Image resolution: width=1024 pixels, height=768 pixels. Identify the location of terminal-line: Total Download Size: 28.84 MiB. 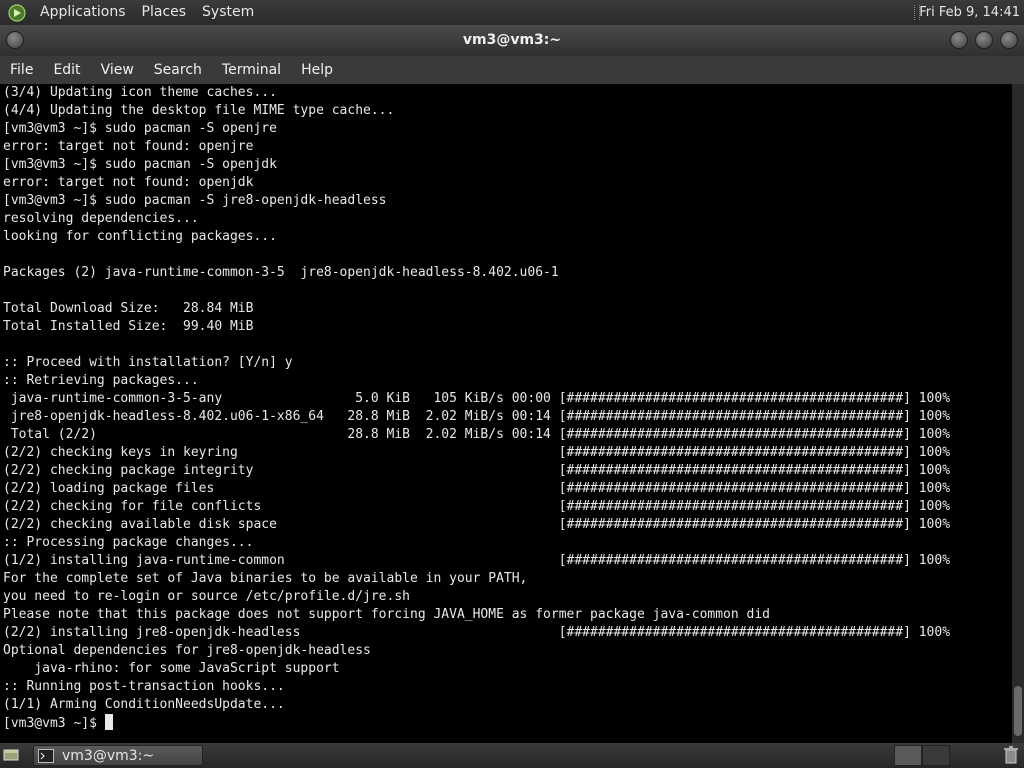
(128, 308).